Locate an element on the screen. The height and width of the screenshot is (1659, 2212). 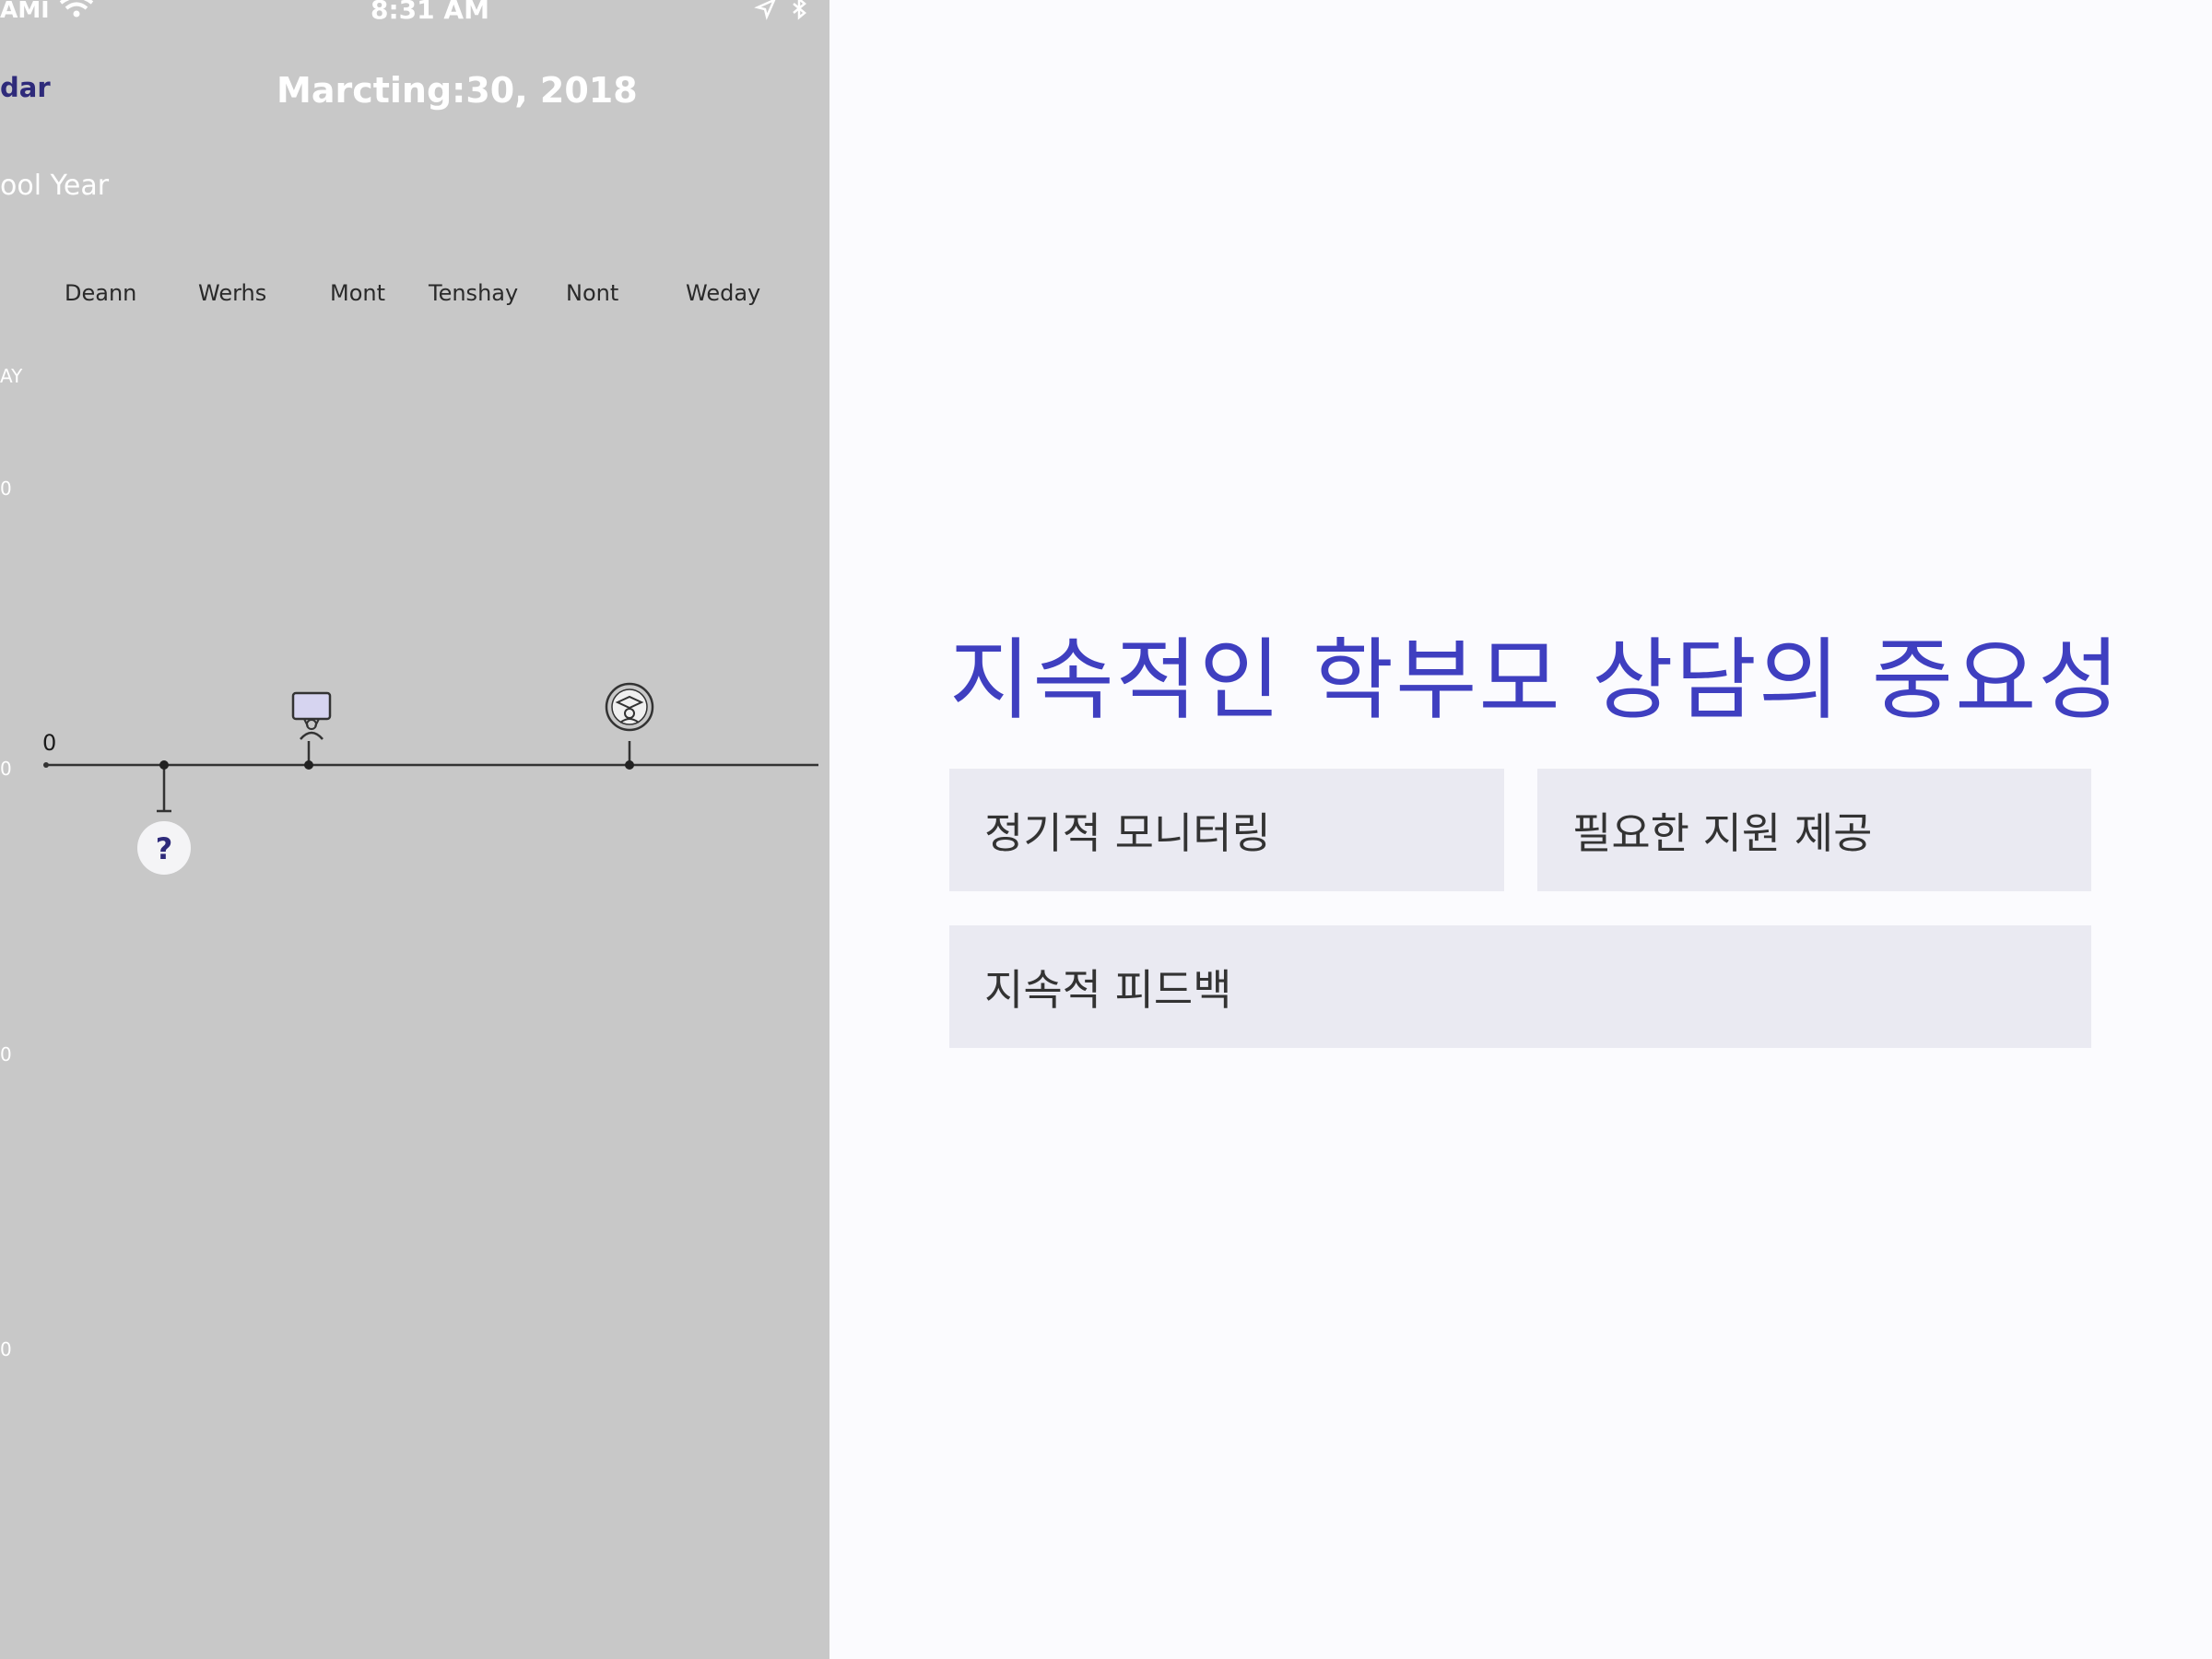
help-marker-button: ? is located at coordinates (164, 848).